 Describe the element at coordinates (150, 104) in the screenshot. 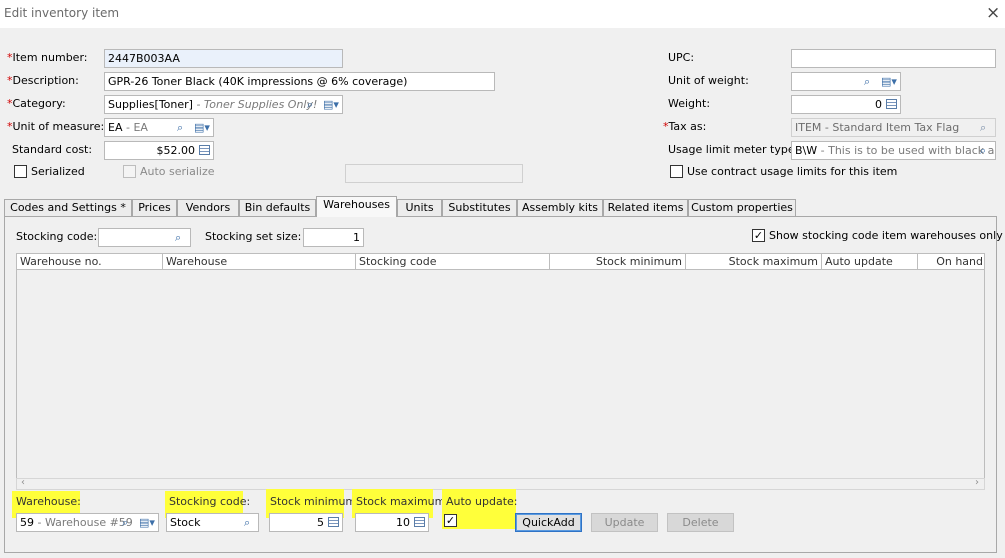

I see `category-value: Supplies[Toner]` at that location.